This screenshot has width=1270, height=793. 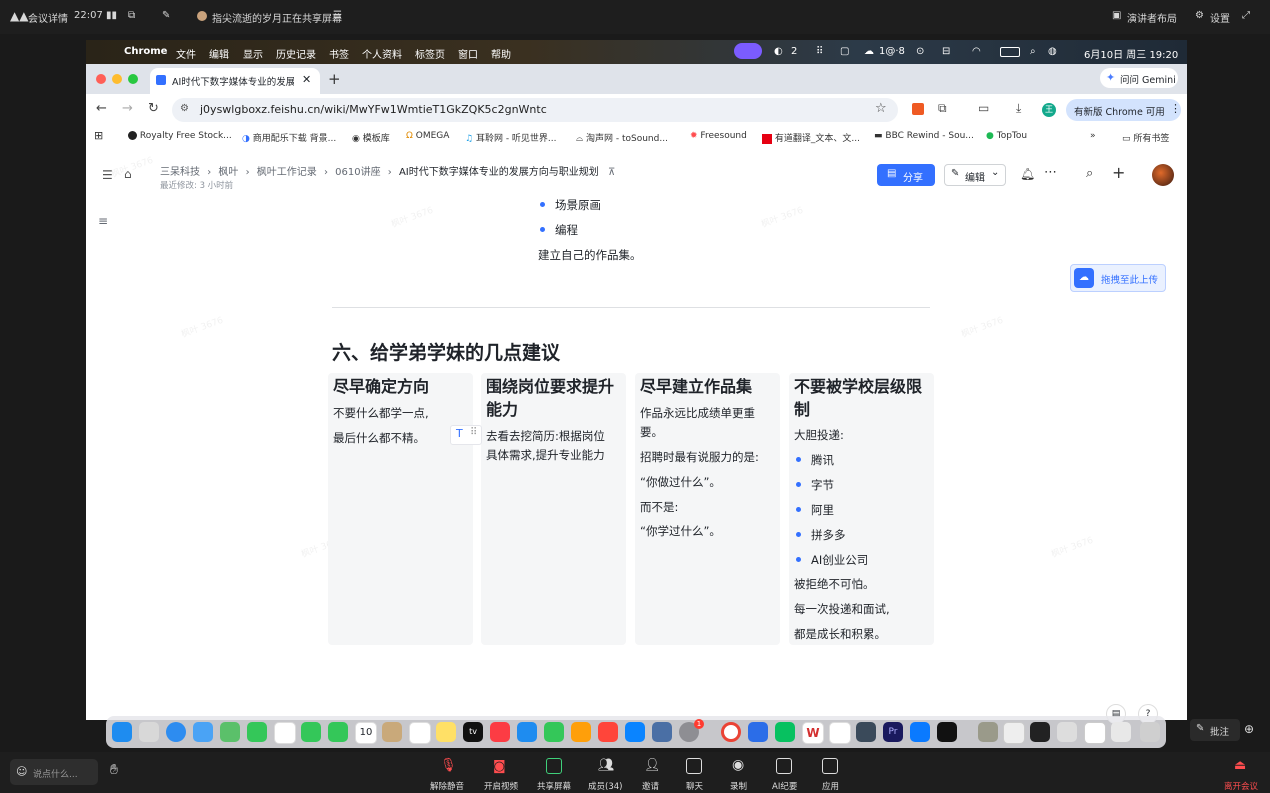 What do you see at coordinates (131, 15) in the screenshot?
I see `popout-icon: ⧉` at bounding box center [131, 15].